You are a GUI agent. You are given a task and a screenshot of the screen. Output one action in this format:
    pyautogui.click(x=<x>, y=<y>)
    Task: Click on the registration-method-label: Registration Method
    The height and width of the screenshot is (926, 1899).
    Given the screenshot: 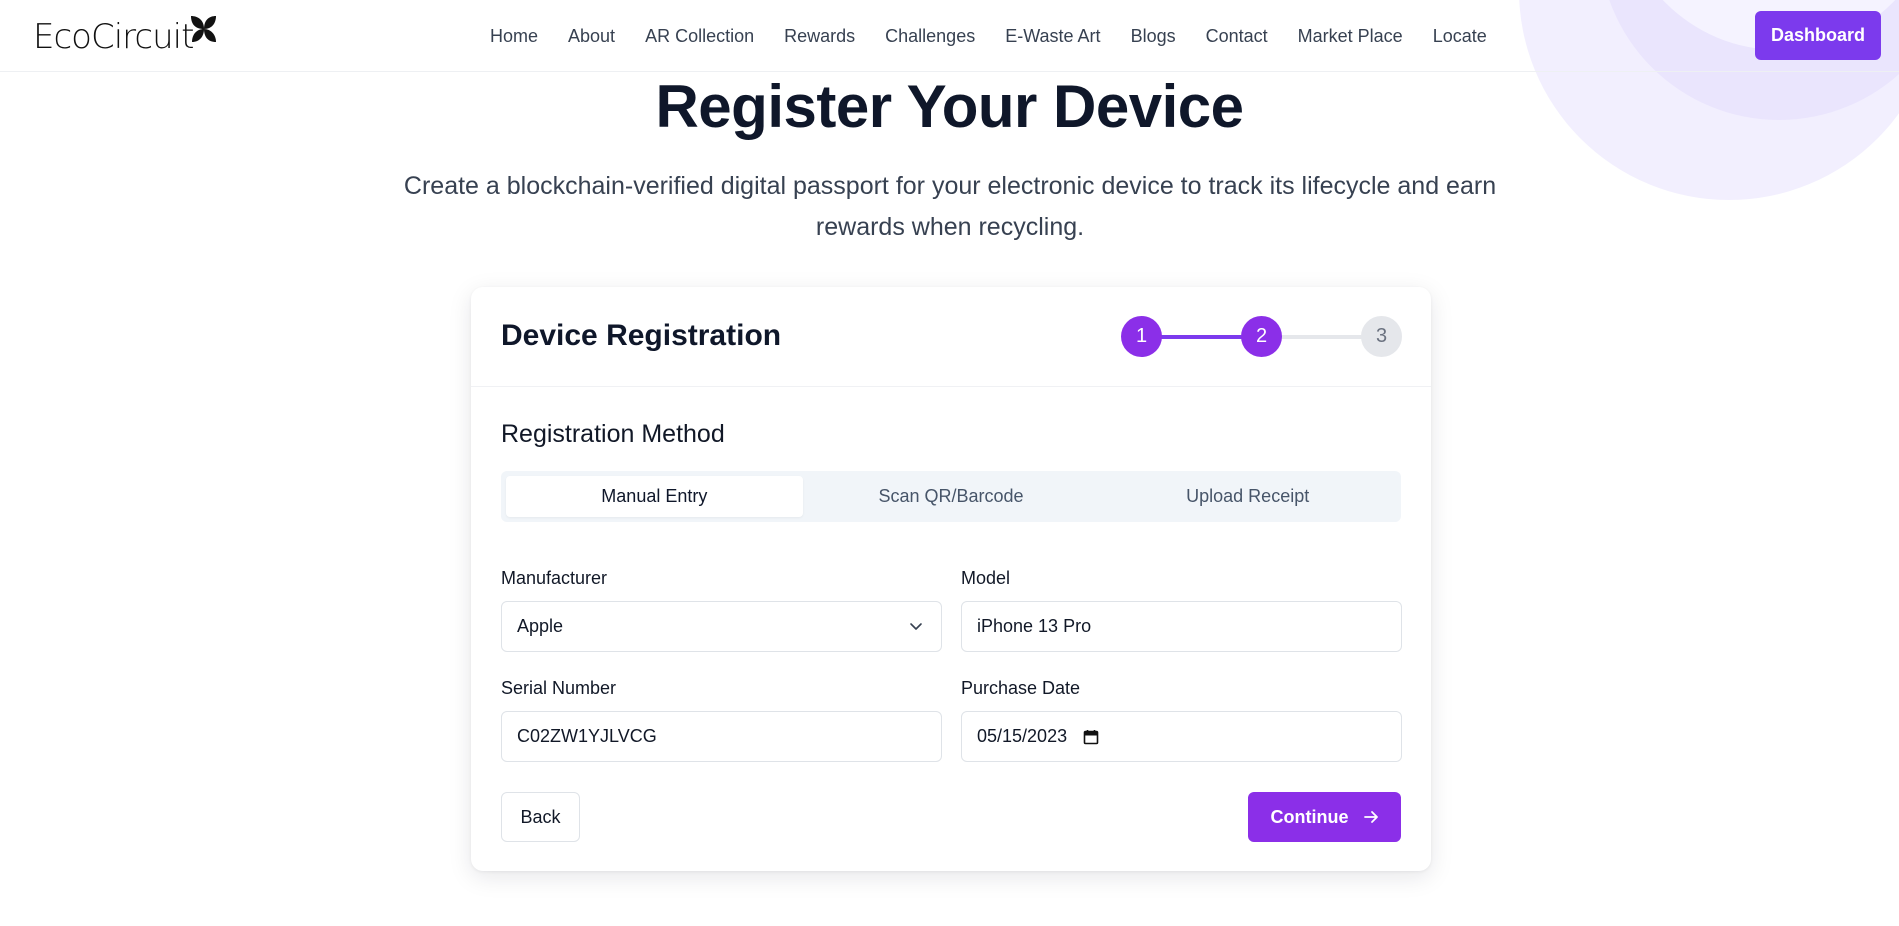 What is the action you would take?
    pyautogui.click(x=613, y=434)
    